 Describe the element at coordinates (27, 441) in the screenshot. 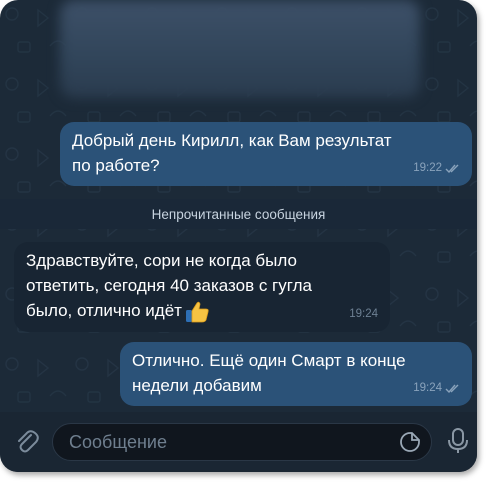

I see `paperclip-icon` at that location.